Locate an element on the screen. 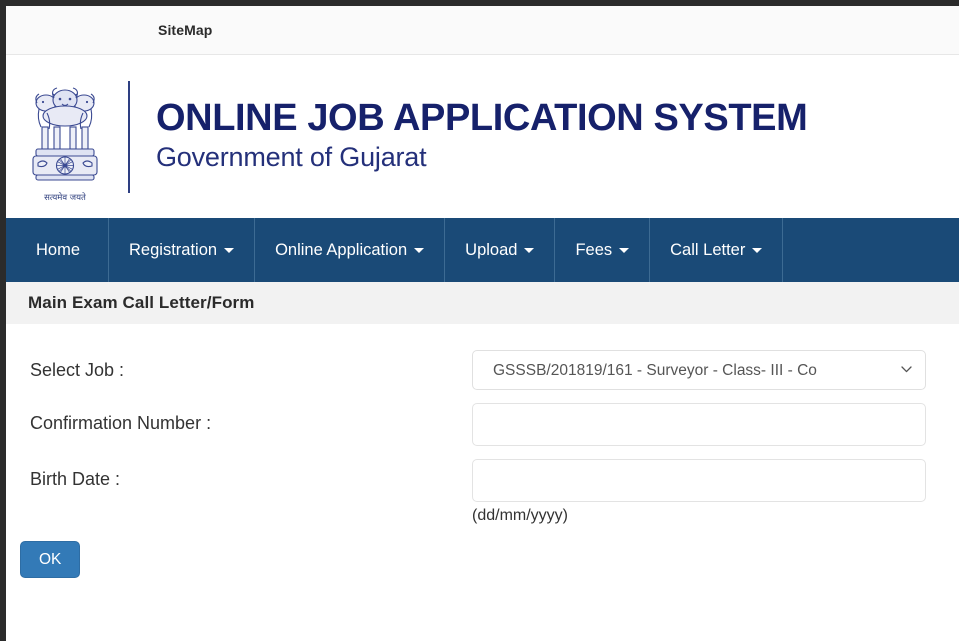  nav-item-label: Registration is located at coordinates (173, 249).